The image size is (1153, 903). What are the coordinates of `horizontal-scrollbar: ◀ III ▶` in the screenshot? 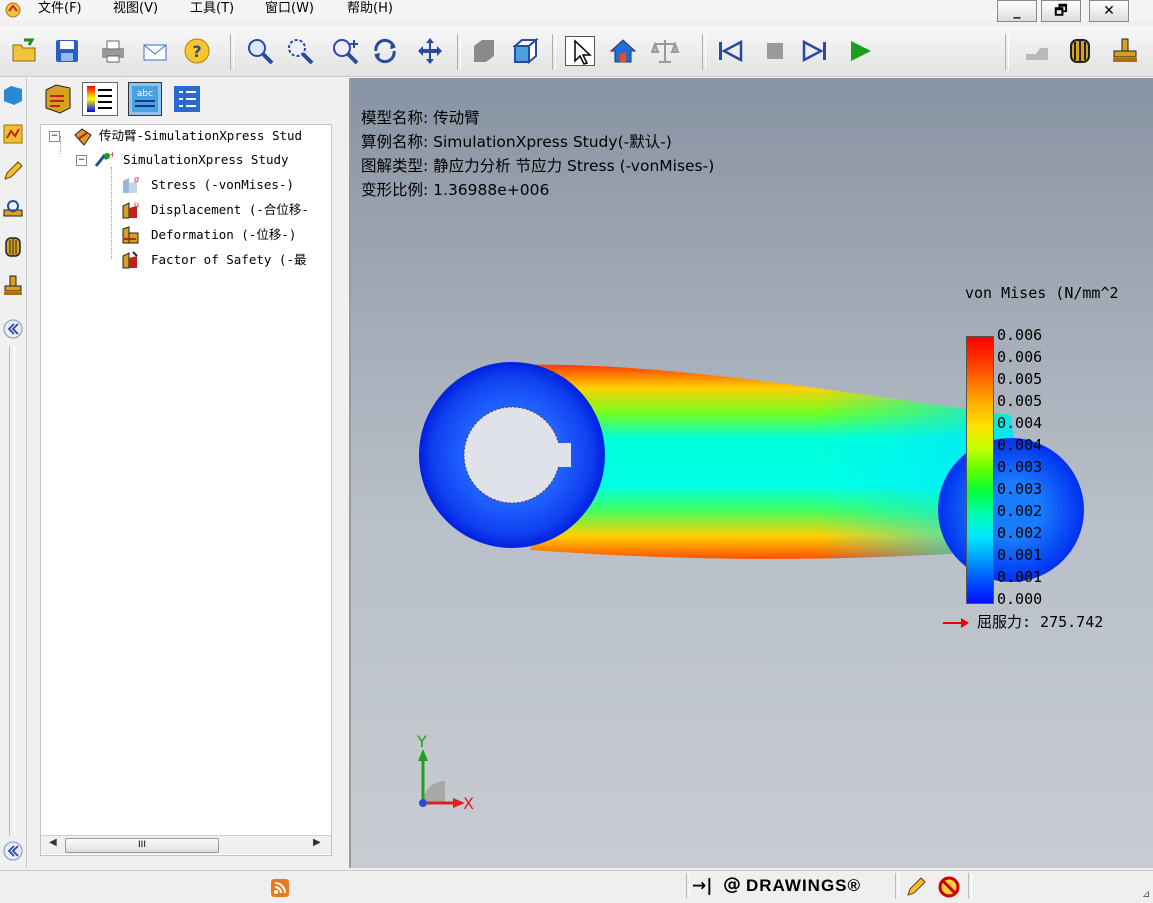 It's located at (186, 844).